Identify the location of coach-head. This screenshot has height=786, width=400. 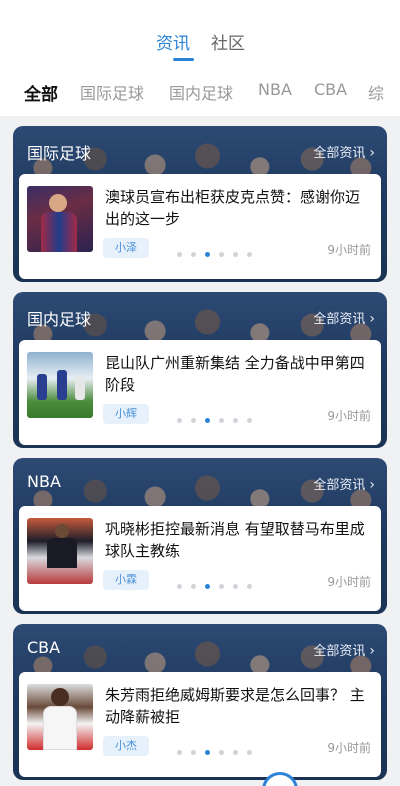
(62, 531).